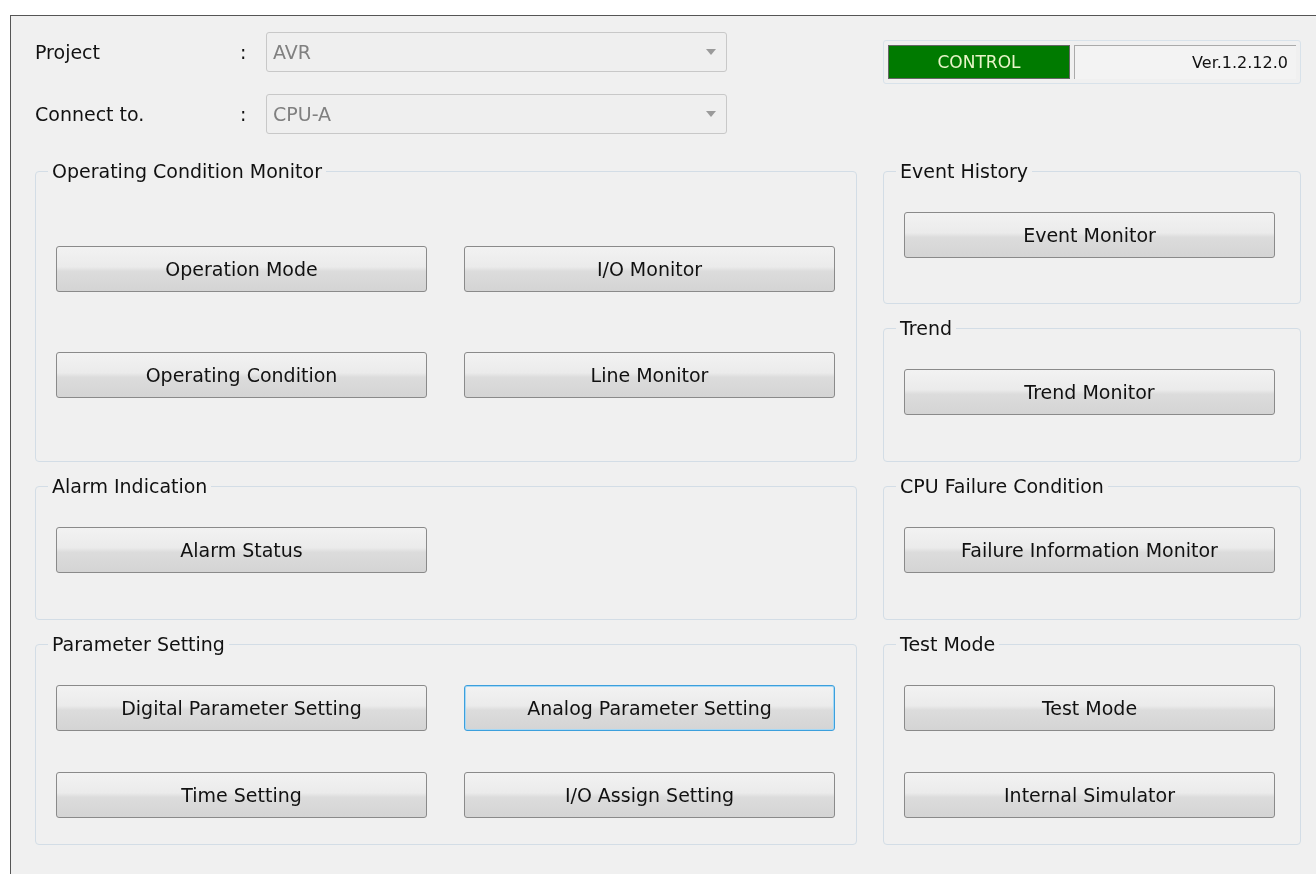 Image resolution: width=1316 pixels, height=874 pixels. I want to click on group-title: Operating Condition Monitor, so click(187, 171).